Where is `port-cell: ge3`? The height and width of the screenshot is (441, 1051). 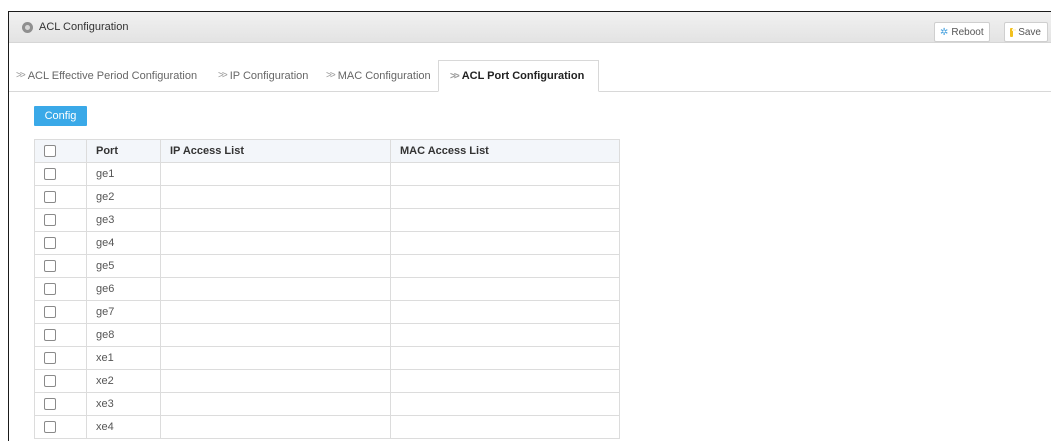 port-cell: ge3 is located at coordinates (123, 220).